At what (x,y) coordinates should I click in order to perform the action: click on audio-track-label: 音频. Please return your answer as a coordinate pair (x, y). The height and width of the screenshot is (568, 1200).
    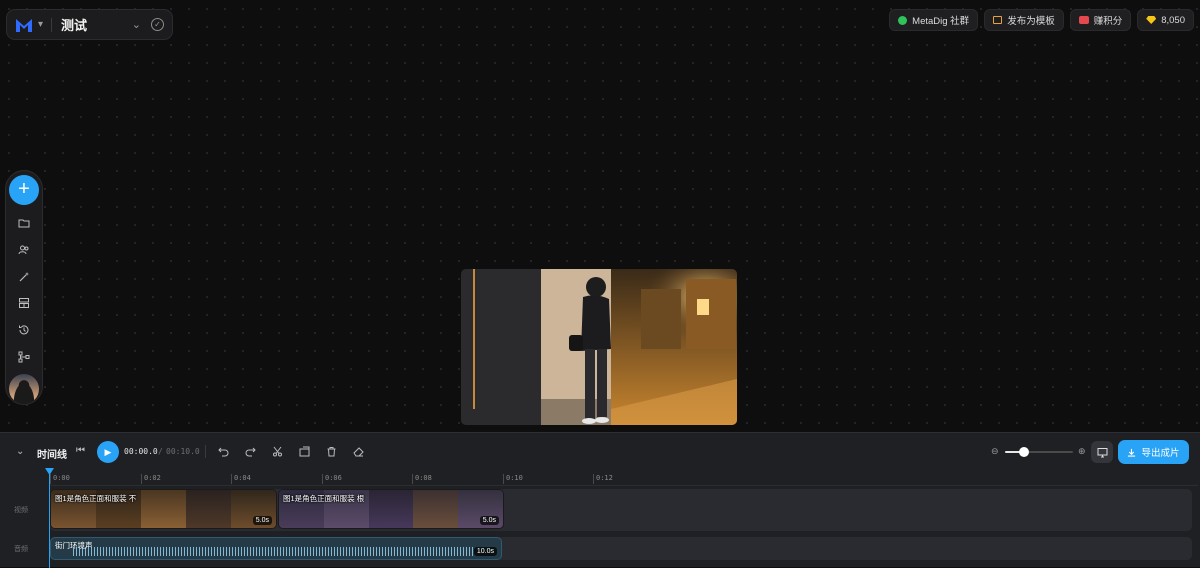
    Looking at the image, I should click on (21, 549).